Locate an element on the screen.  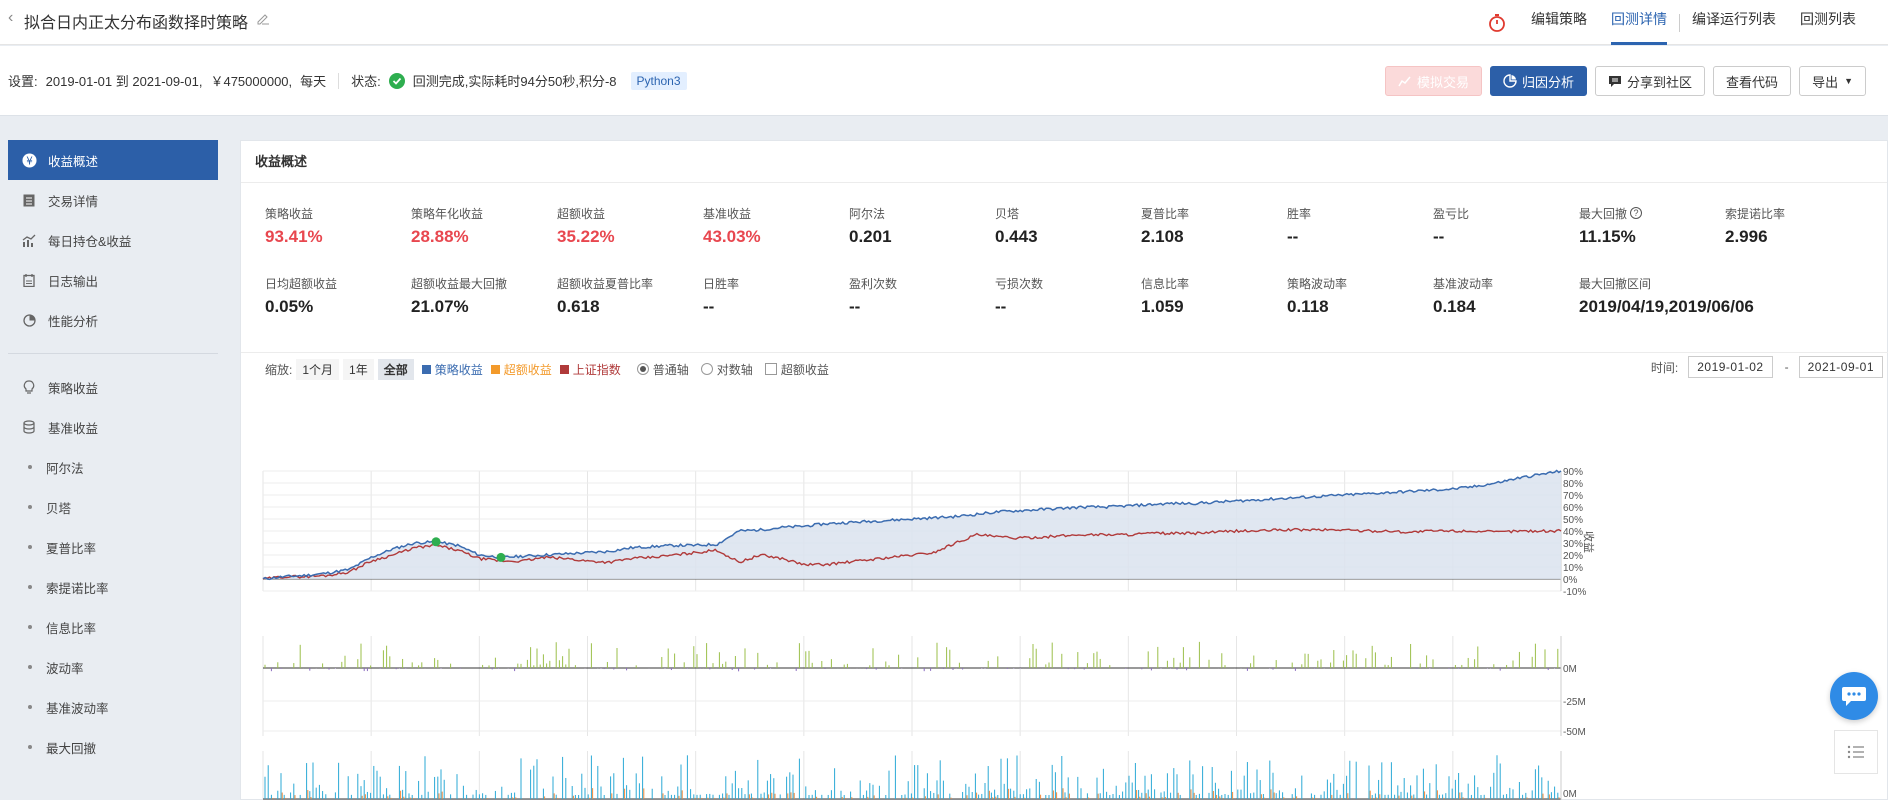
sidebar-item-benchmark-volatility: 基准波动率 is located at coordinates (113, 707).